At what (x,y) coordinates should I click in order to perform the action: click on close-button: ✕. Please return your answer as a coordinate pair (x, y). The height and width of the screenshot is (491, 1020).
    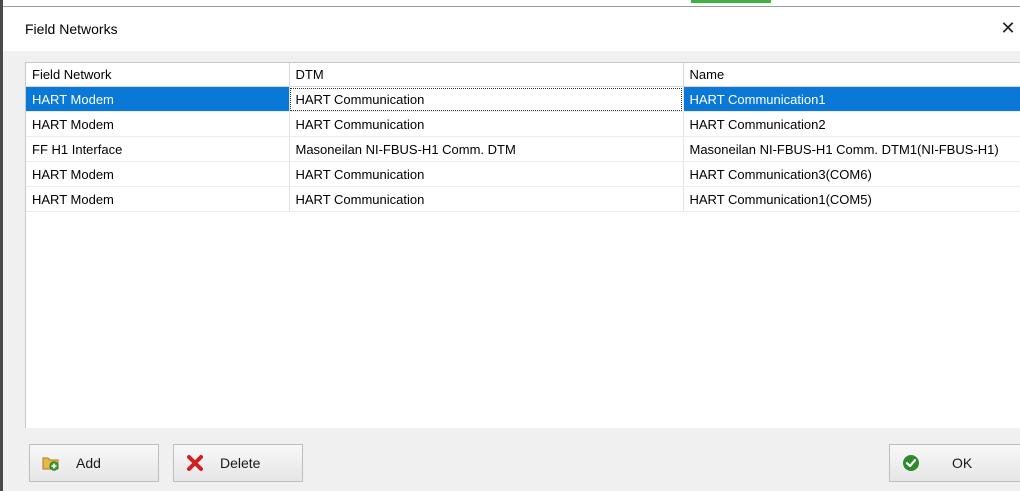
    Looking at the image, I should click on (1006, 28).